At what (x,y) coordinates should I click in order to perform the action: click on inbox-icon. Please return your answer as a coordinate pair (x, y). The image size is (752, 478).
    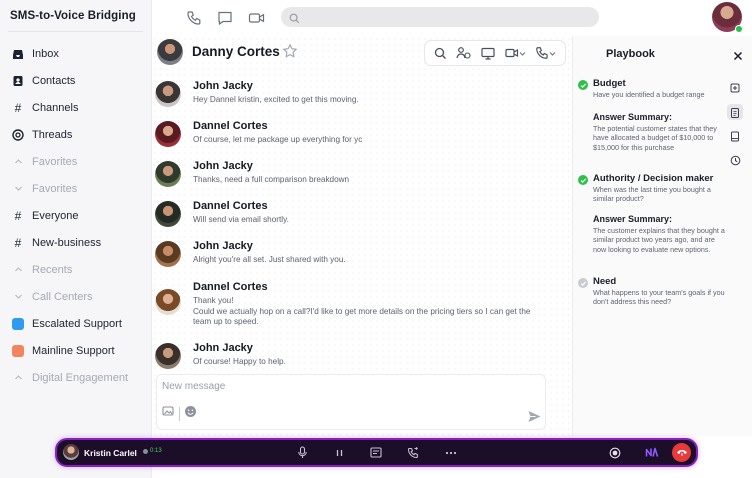
    Looking at the image, I should click on (18, 54).